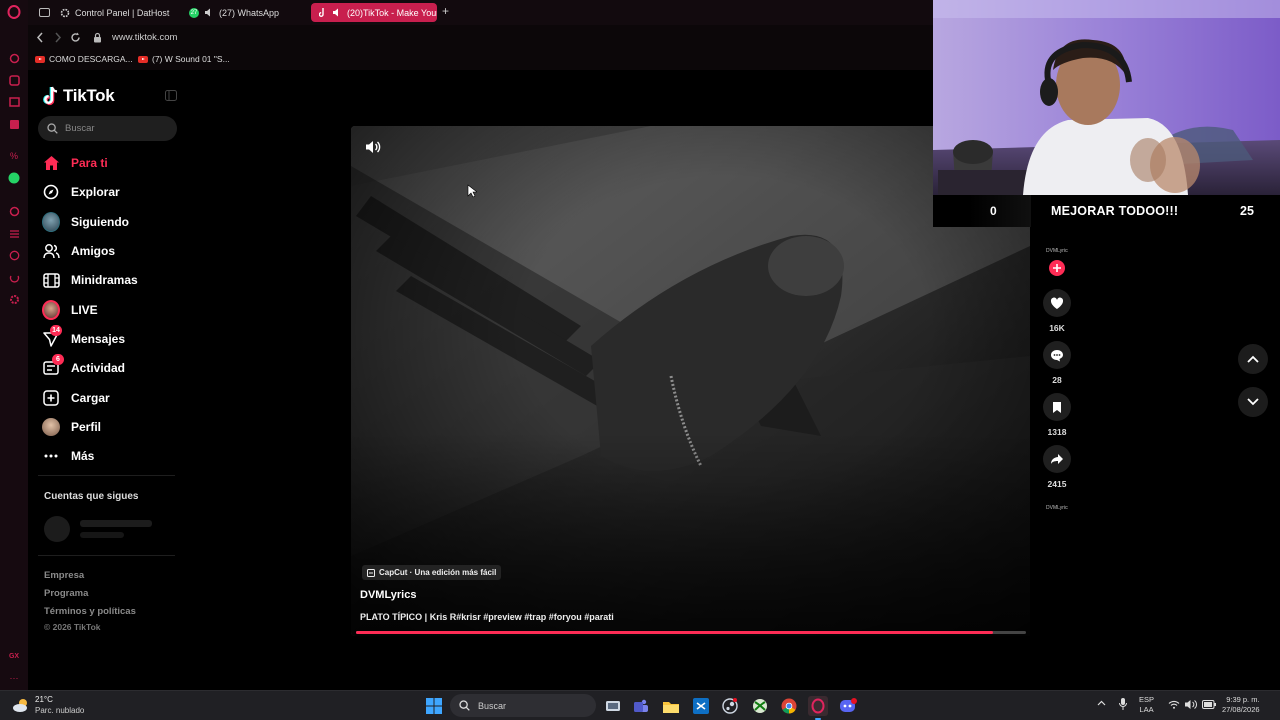 Image resolution: width=1280 pixels, height=720 pixels. Describe the element at coordinates (1253, 359) in the screenshot. I see `previous-video-button` at that location.